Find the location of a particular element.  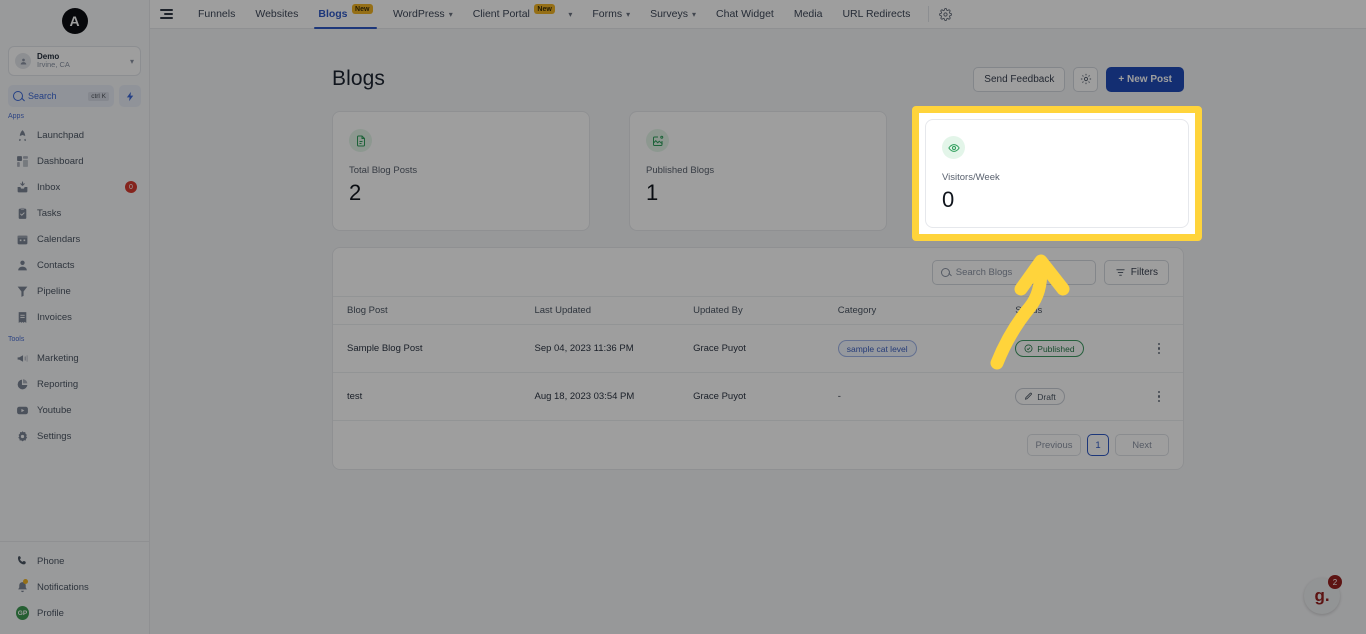

eye-icon is located at coordinates (953, 147).